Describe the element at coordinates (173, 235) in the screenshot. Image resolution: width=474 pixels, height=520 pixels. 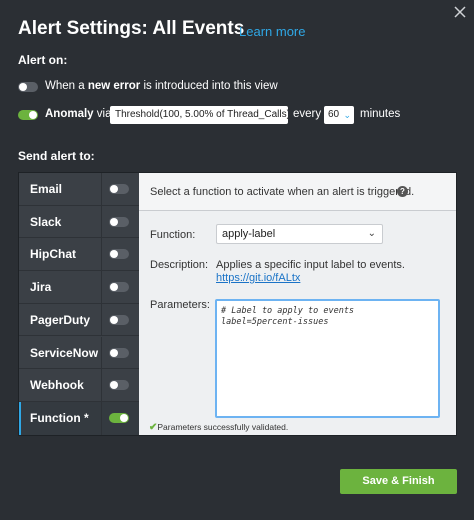
I see `function-label: Function:` at that location.